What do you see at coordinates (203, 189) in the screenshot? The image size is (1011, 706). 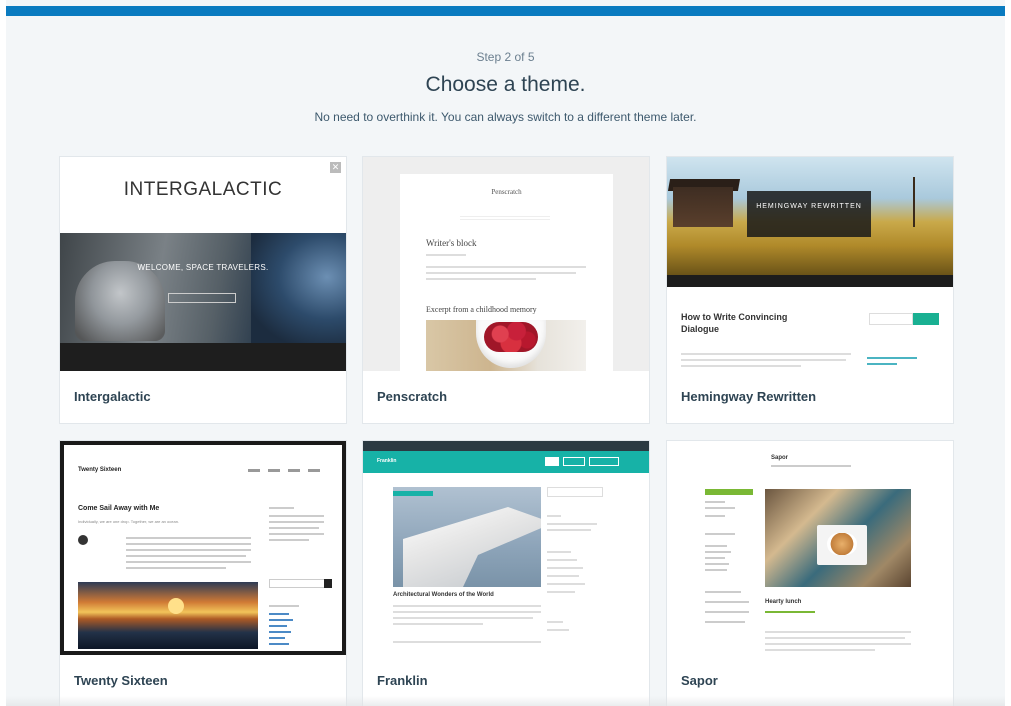 I see `preview-logo: INTERGALACTIC` at bounding box center [203, 189].